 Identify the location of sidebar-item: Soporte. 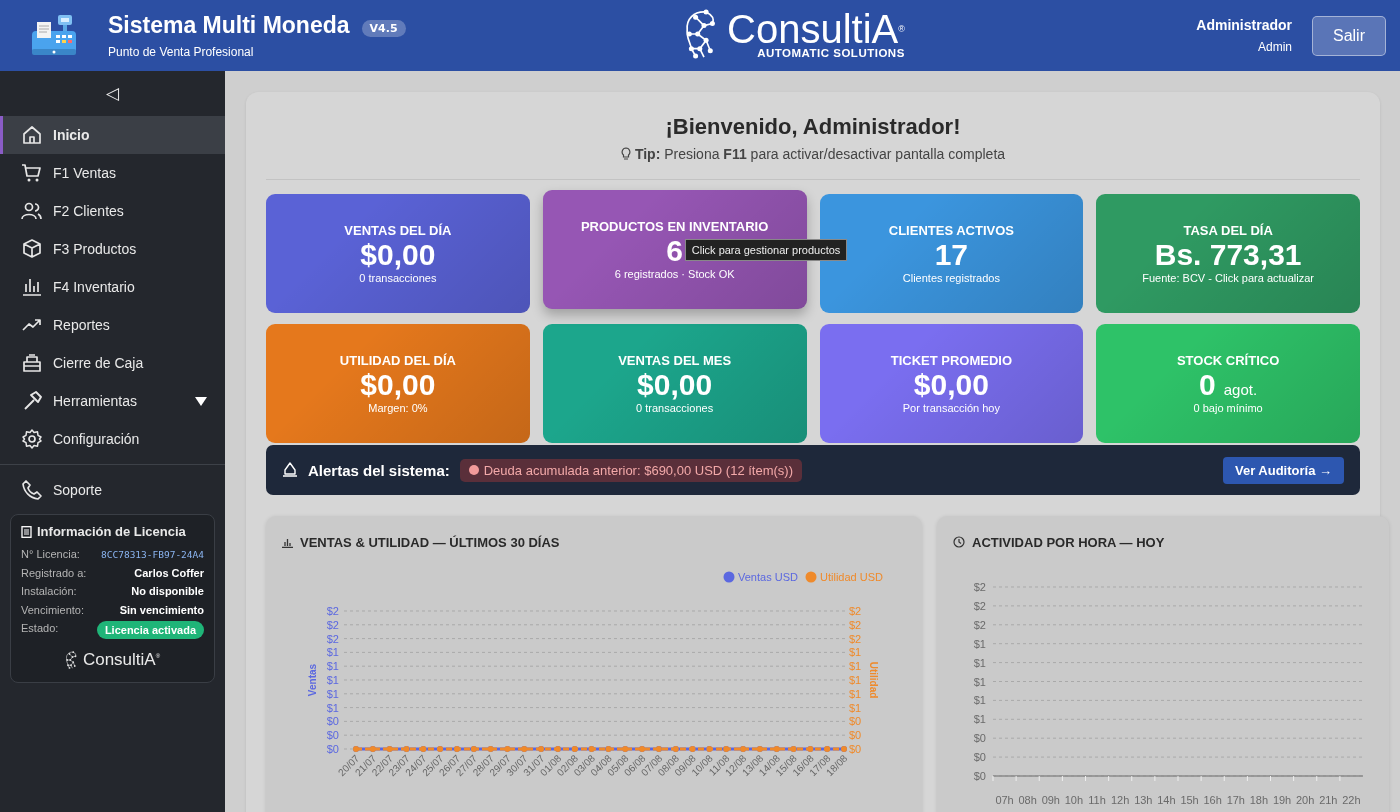
(112, 490).